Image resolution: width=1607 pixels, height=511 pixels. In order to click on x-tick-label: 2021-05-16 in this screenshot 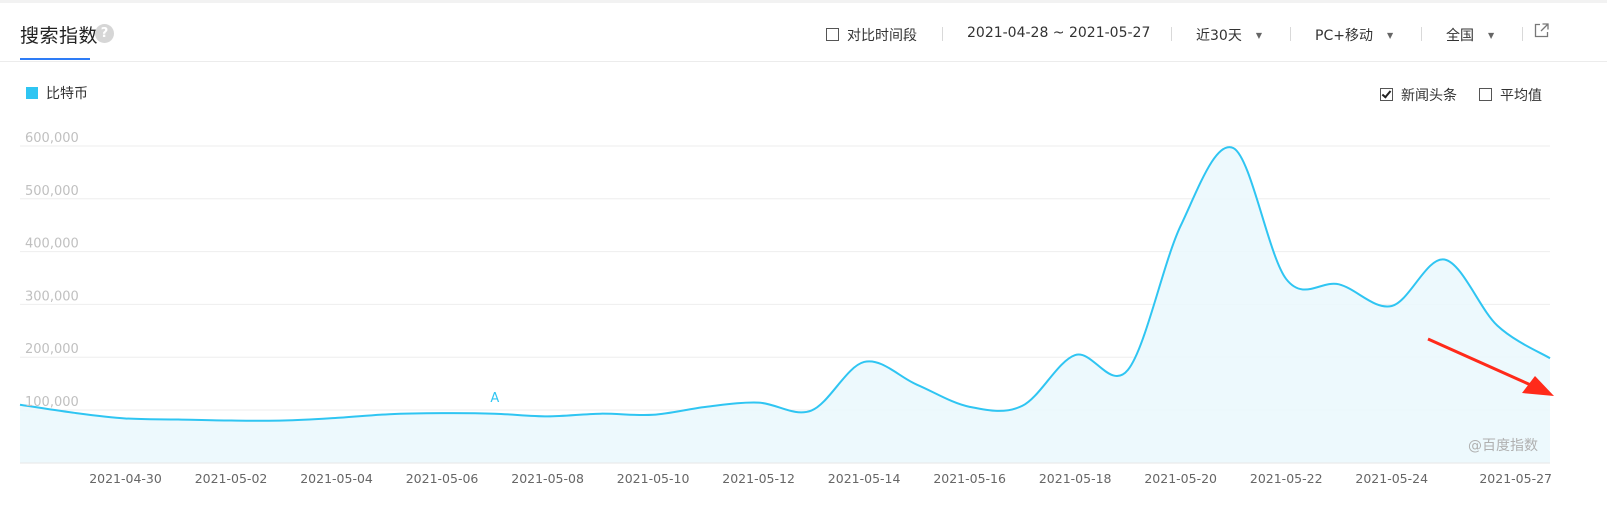, I will do `click(969, 478)`.